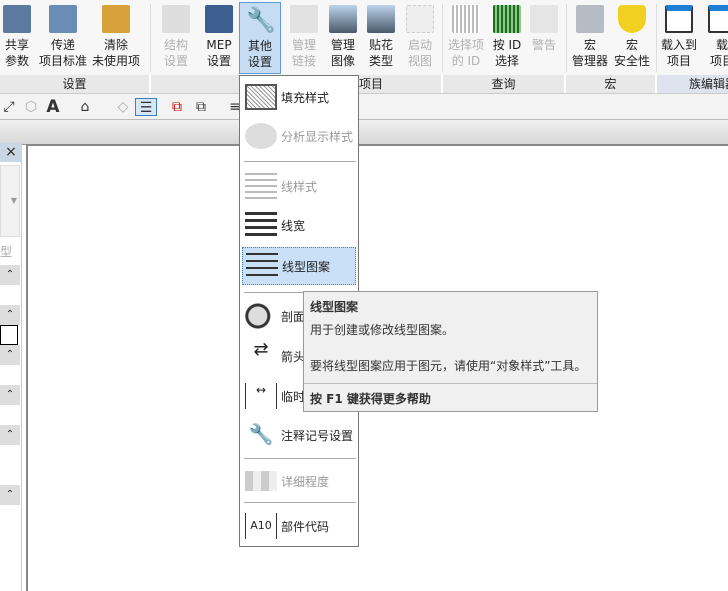 This screenshot has height=591, width=728. I want to click on aligned-dimension-icon: ⤢, so click(9, 107).